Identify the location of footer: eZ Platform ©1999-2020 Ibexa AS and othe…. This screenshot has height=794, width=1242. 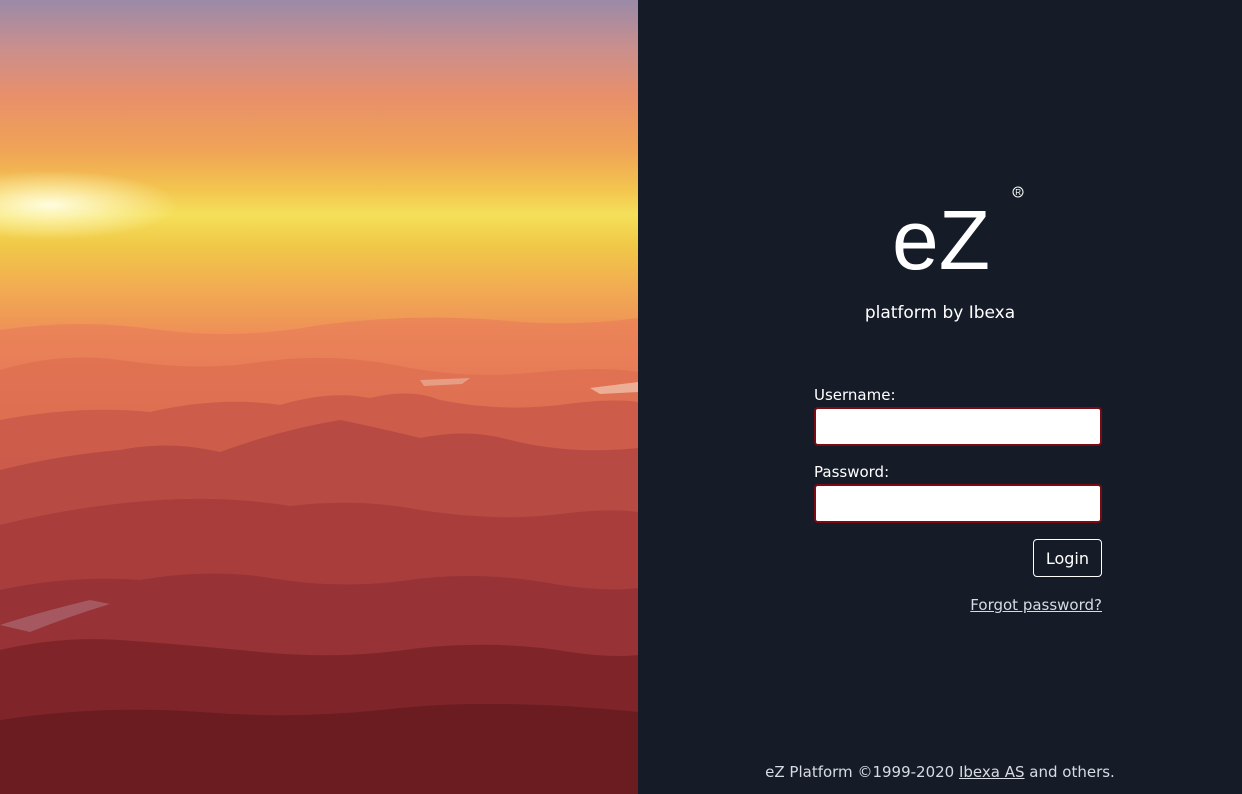
(931, 772).